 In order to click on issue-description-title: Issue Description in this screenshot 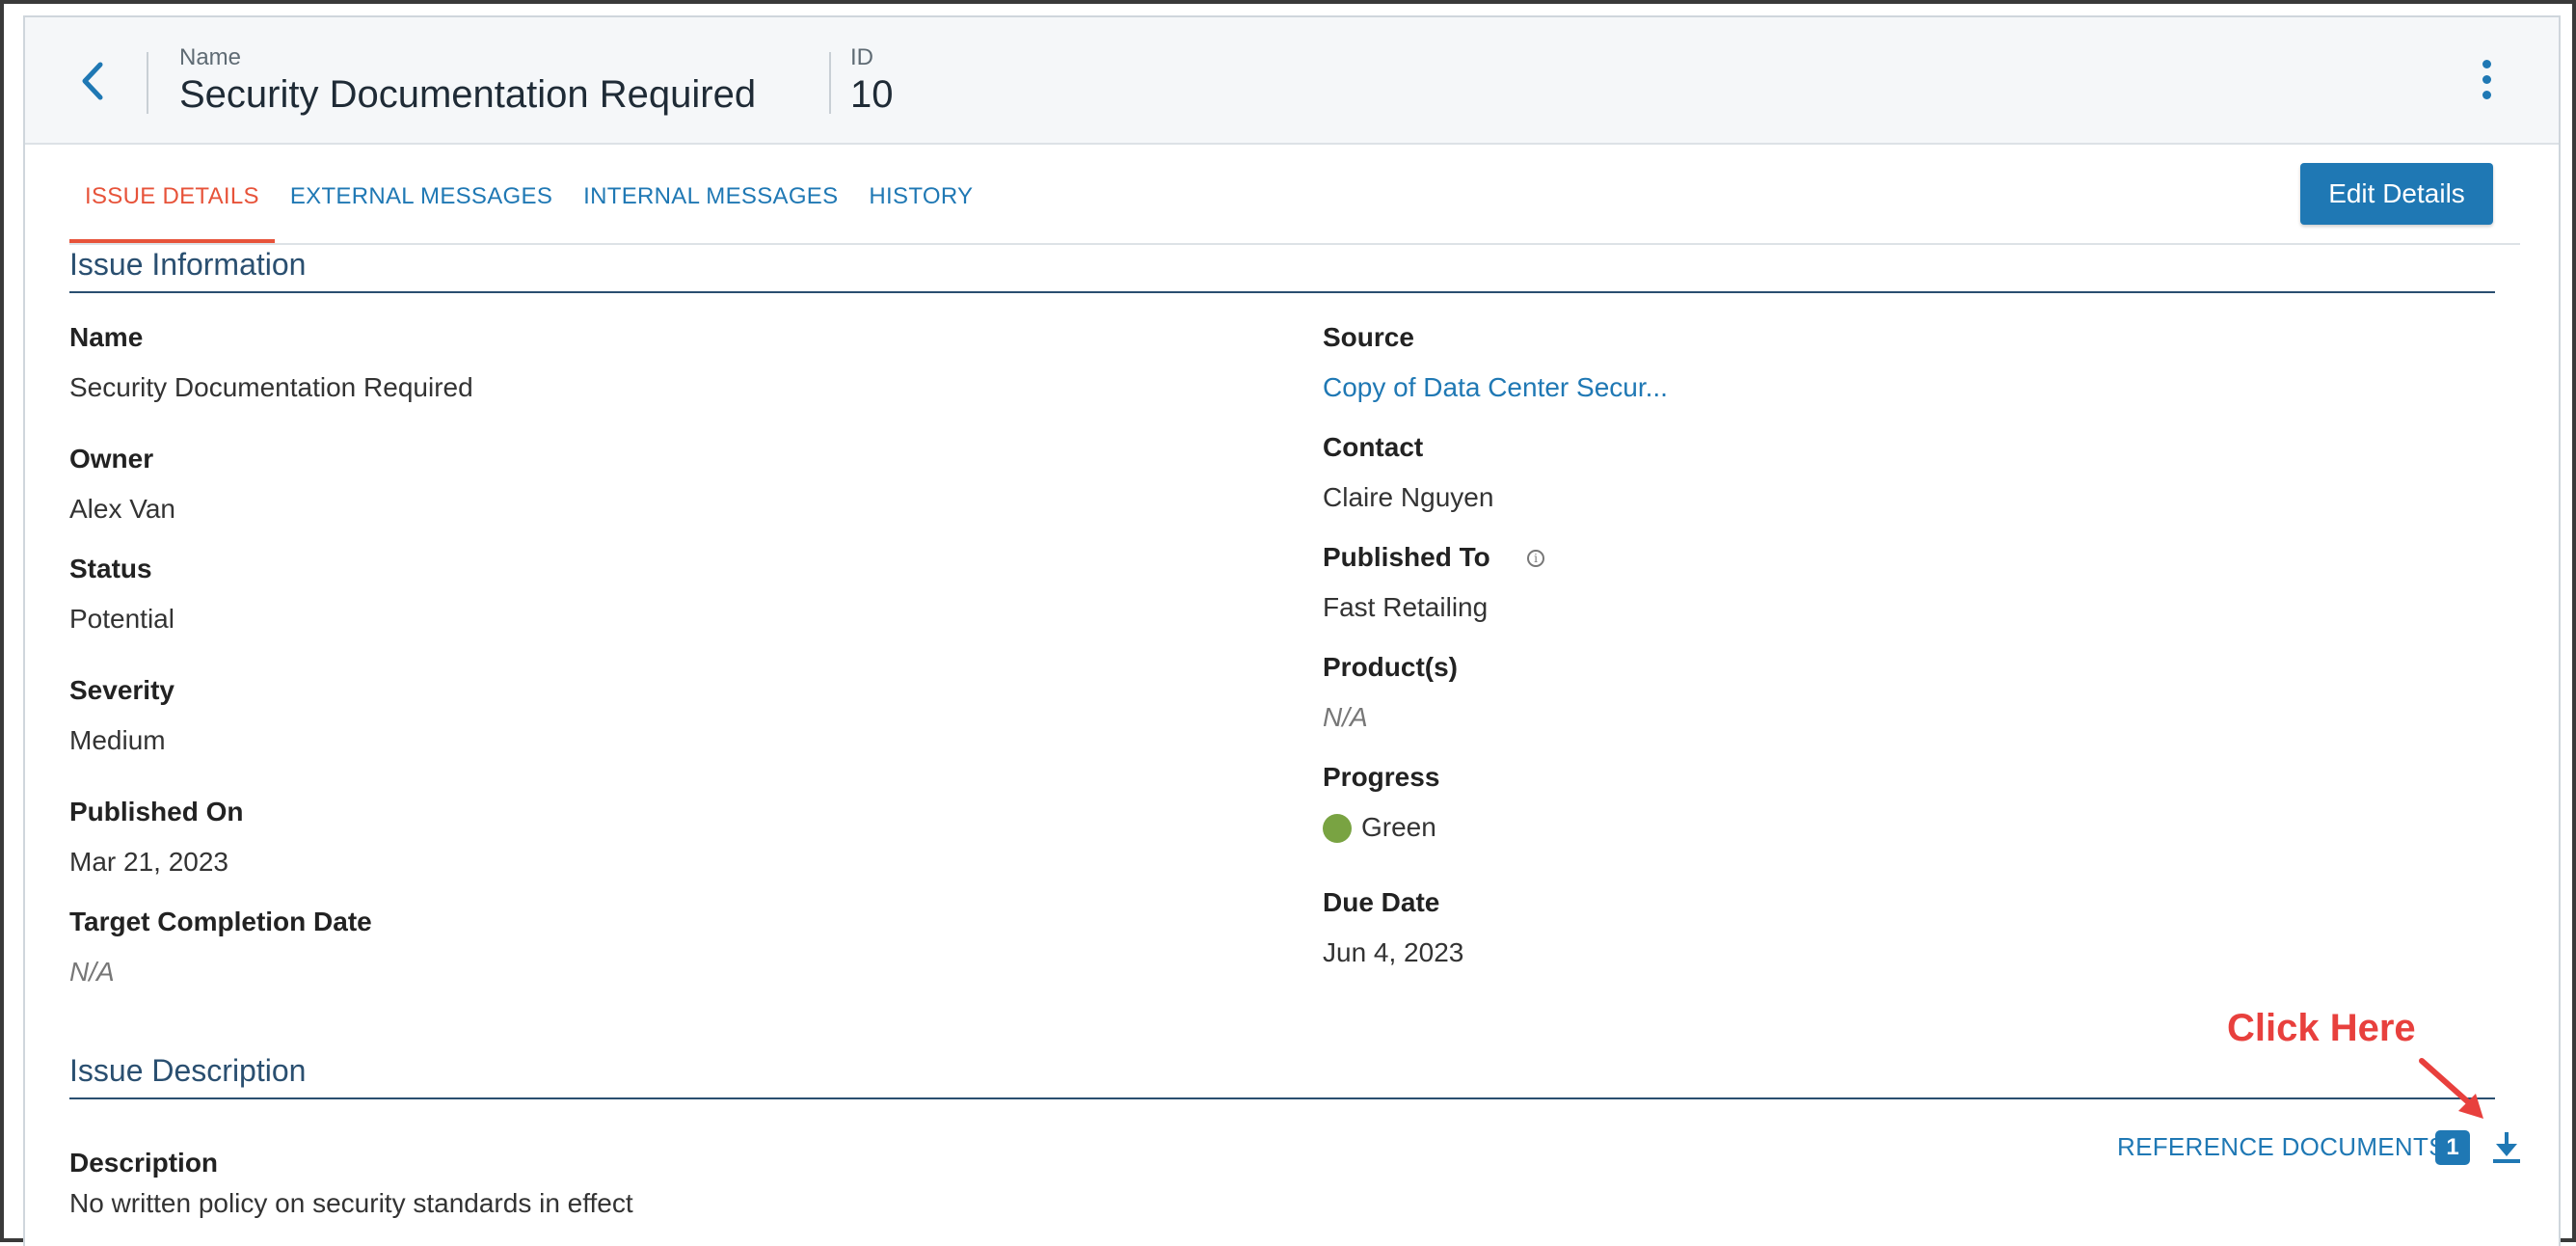, I will do `click(188, 1070)`.